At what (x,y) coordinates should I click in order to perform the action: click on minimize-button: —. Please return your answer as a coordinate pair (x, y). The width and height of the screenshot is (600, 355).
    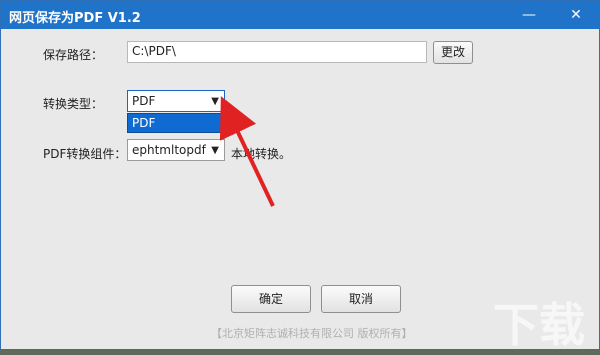
    Looking at the image, I should click on (529, 15).